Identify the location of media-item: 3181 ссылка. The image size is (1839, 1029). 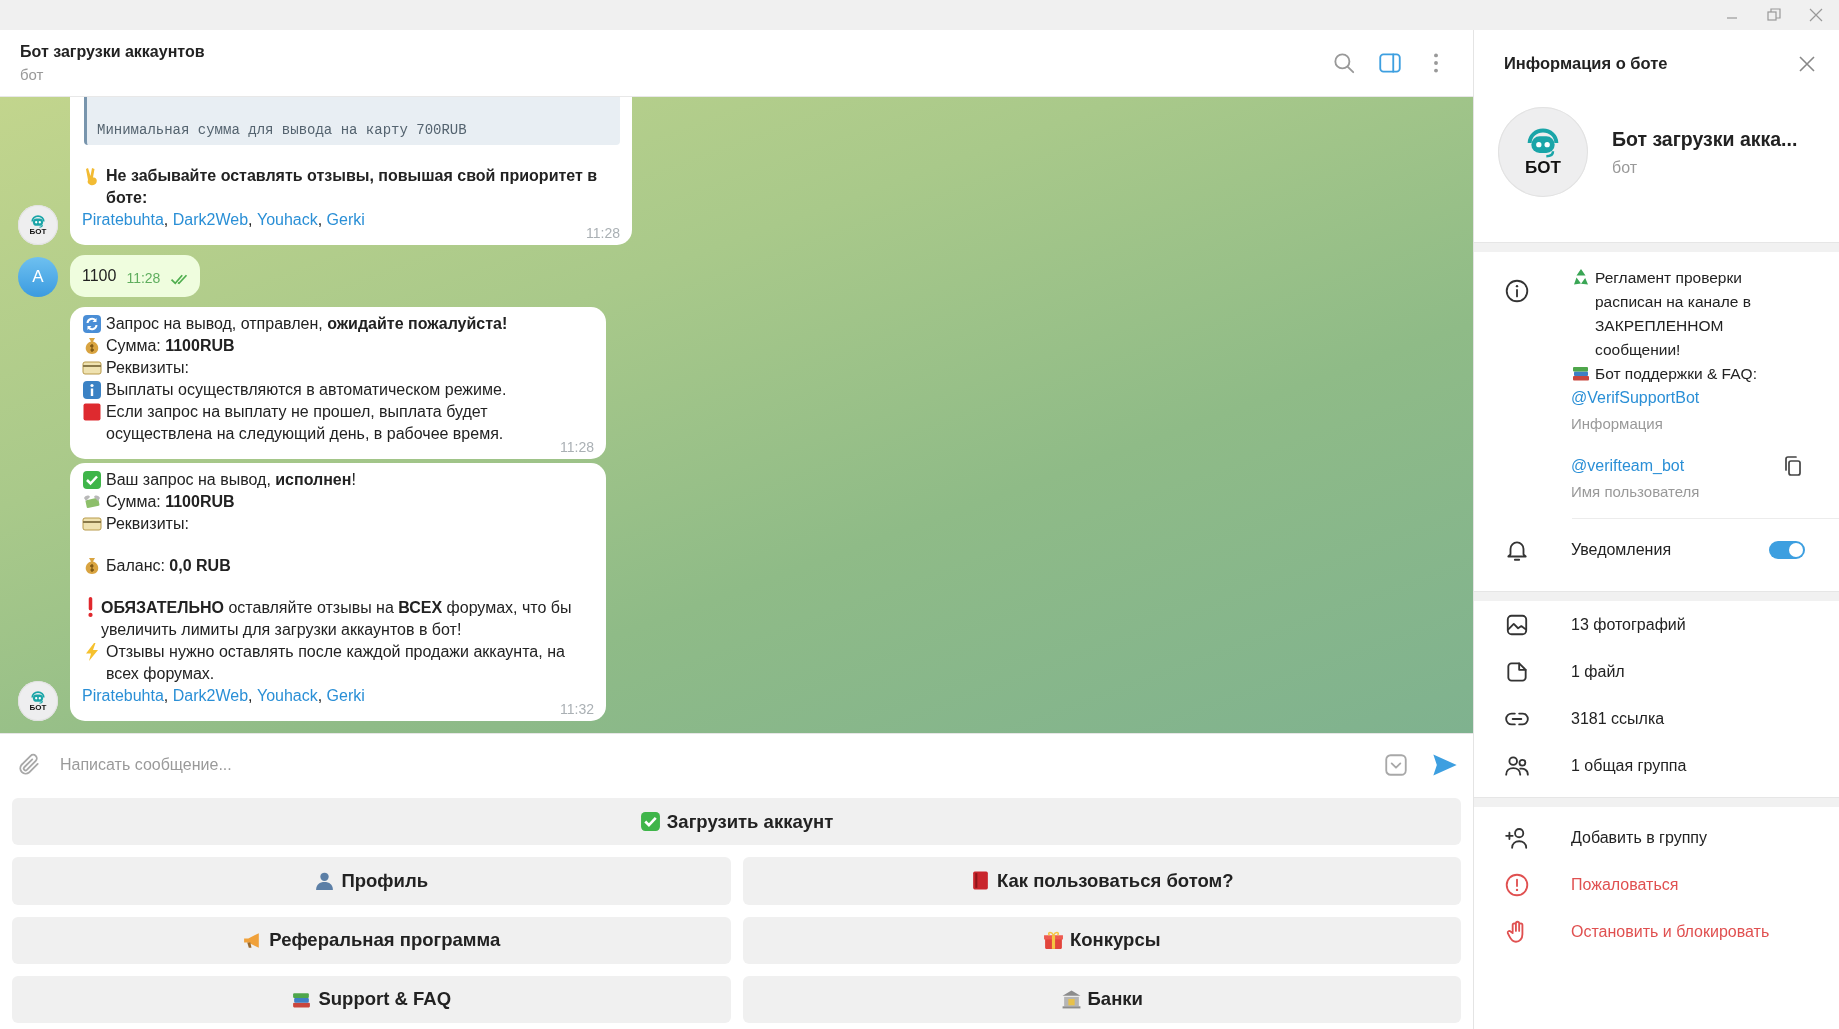
(1618, 718).